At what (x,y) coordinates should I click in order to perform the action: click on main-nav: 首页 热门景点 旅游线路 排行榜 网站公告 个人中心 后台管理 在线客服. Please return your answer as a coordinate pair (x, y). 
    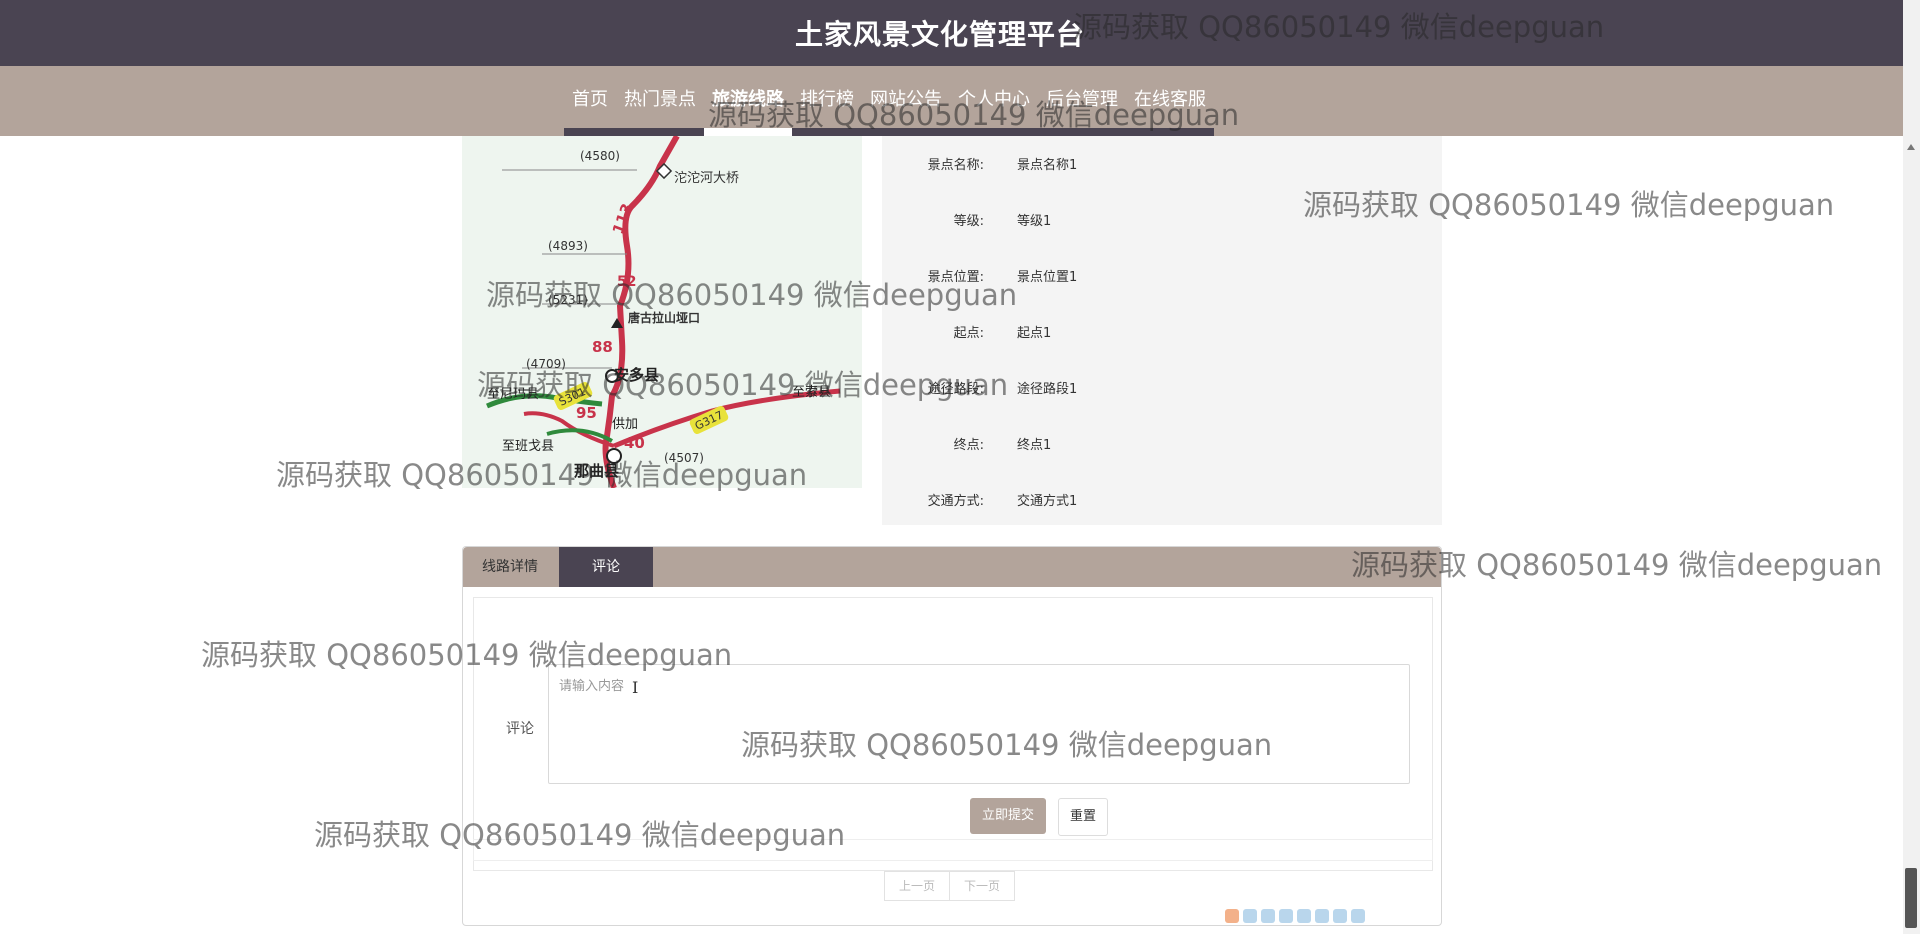
    Looking at the image, I should click on (951, 101).